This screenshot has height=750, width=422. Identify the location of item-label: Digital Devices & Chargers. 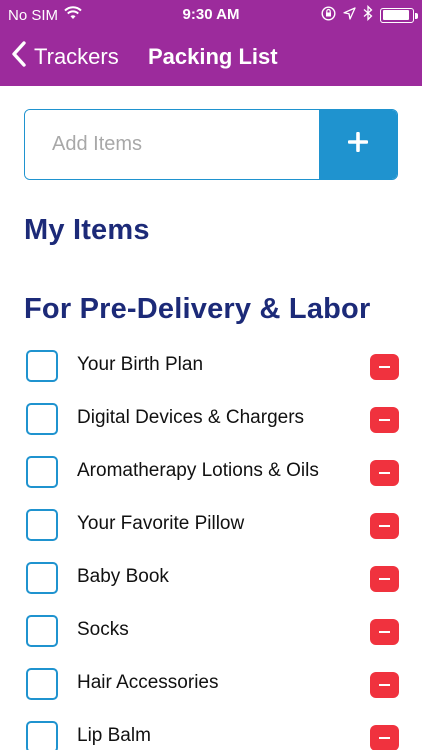
(191, 417).